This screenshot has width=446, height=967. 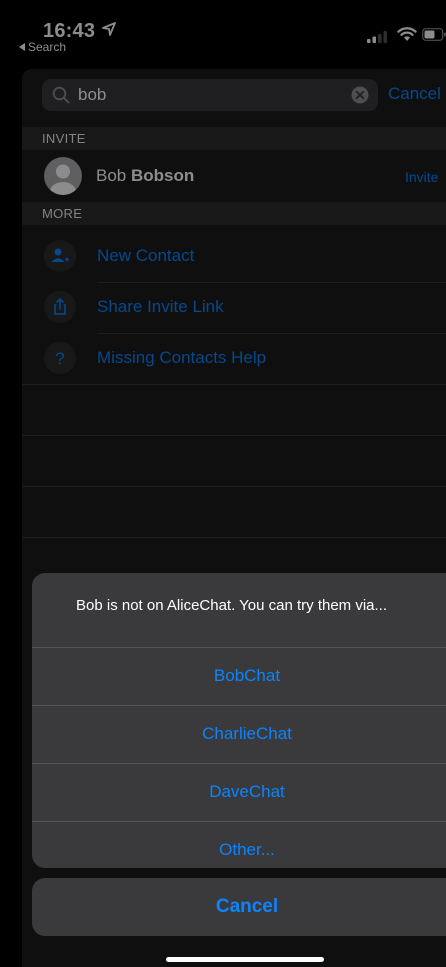 I want to click on option-davechat-button: DaveChat, so click(x=239, y=792).